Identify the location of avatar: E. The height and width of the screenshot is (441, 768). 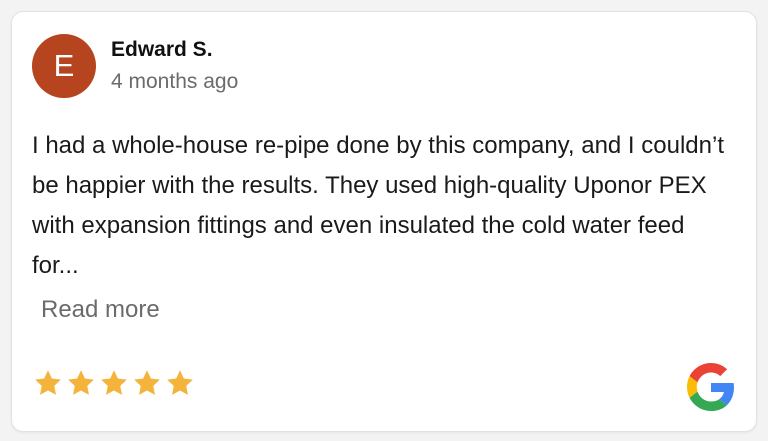
(64, 66).